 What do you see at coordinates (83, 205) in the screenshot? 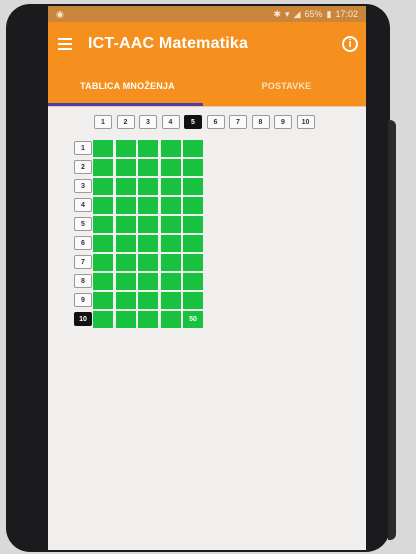
I see `row-header-4: 4` at bounding box center [83, 205].